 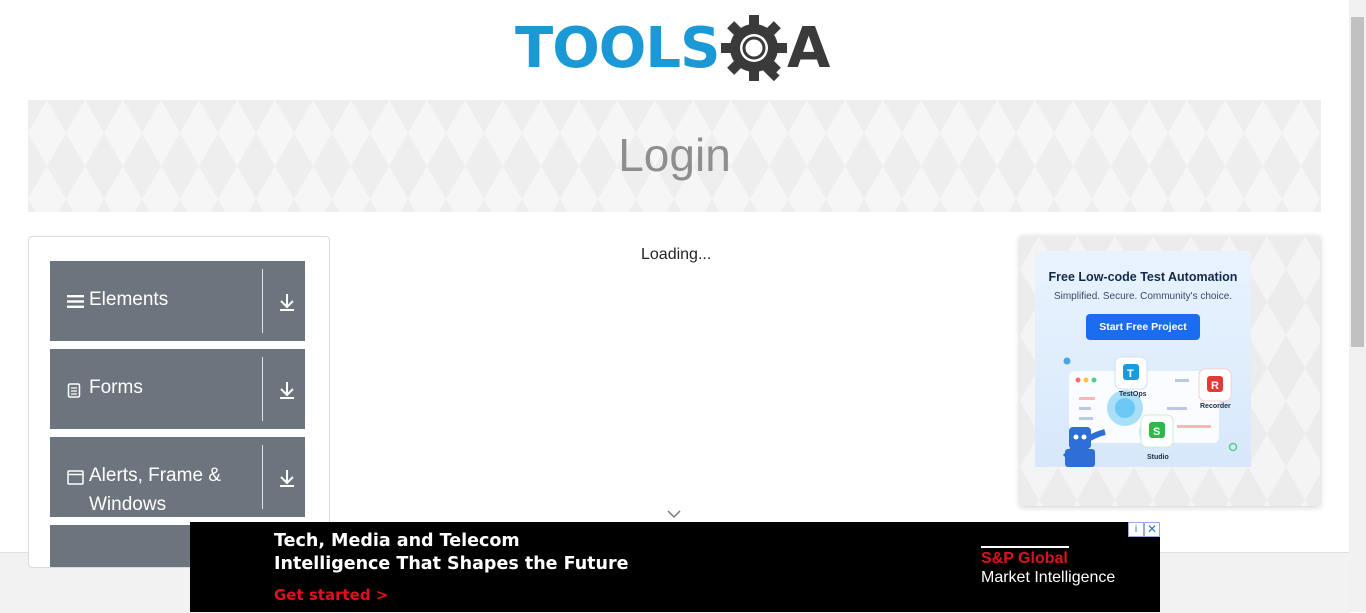 What do you see at coordinates (128, 504) in the screenshot?
I see `sidebar-group-label: Windows` at bounding box center [128, 504].